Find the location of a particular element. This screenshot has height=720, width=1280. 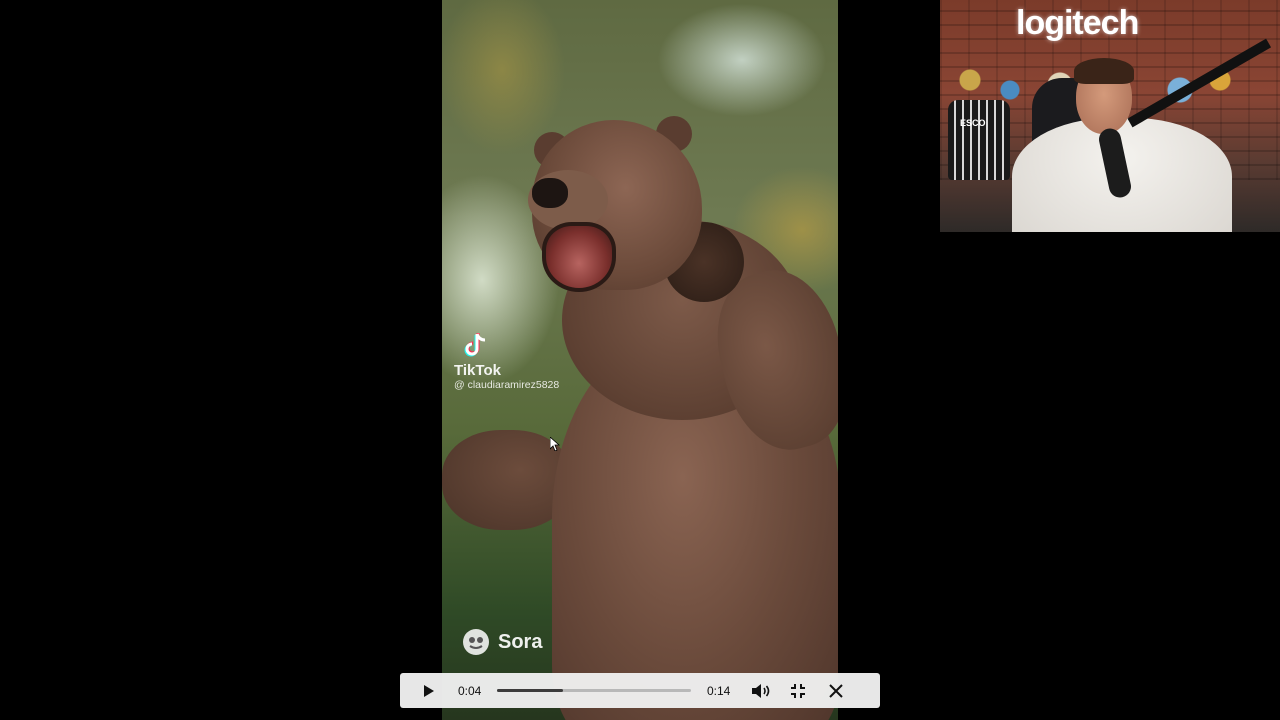

volume-button is located at coordinates (761, 690).